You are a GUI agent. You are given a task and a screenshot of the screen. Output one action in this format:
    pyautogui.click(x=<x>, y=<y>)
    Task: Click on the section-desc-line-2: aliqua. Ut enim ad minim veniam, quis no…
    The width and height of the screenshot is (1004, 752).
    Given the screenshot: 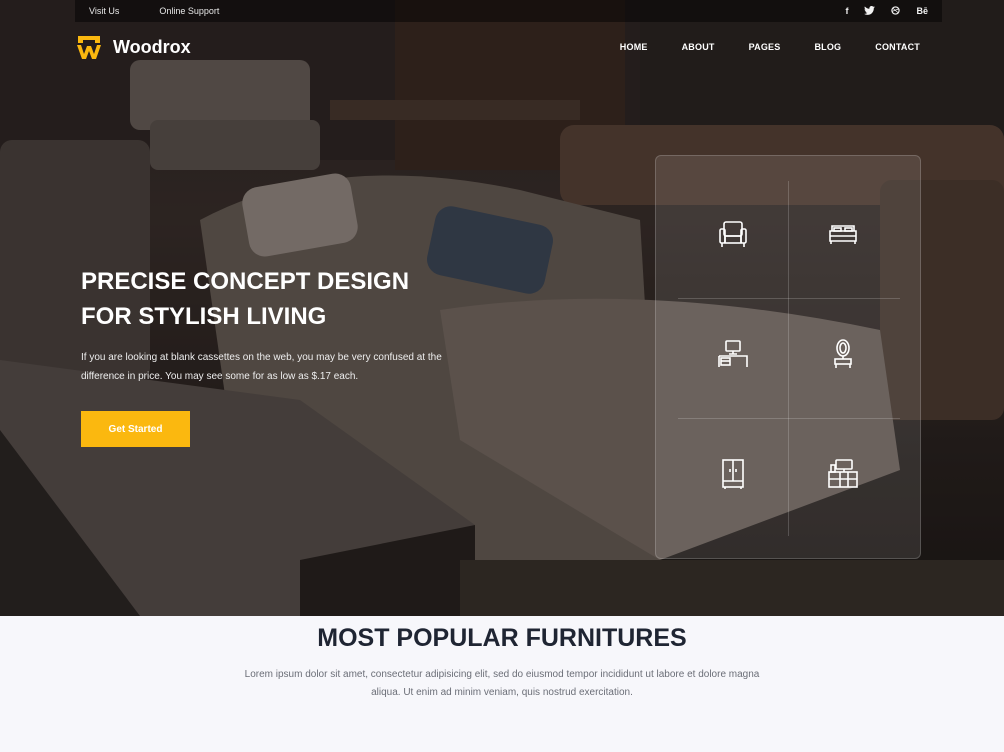 What is the action you would take?
    pyautogui.click(x=502, y=692)
    